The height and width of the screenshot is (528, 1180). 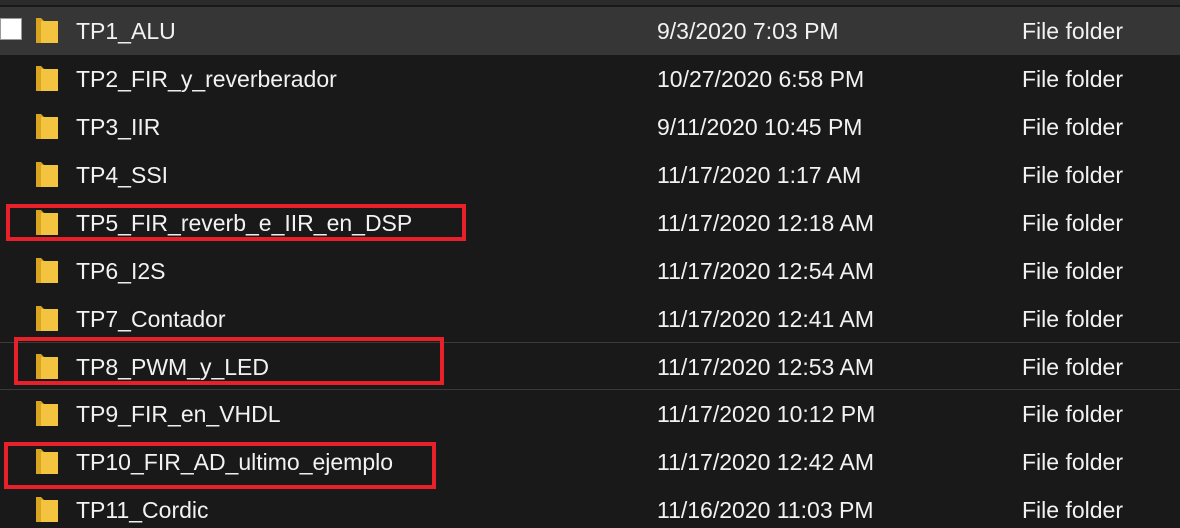 What do you see at coordinates (244, 223) in the screenshot?
I see `file-name: TP5_FIR_reverb_e_IIR_en_DSP` at bounding box center [244, 223].